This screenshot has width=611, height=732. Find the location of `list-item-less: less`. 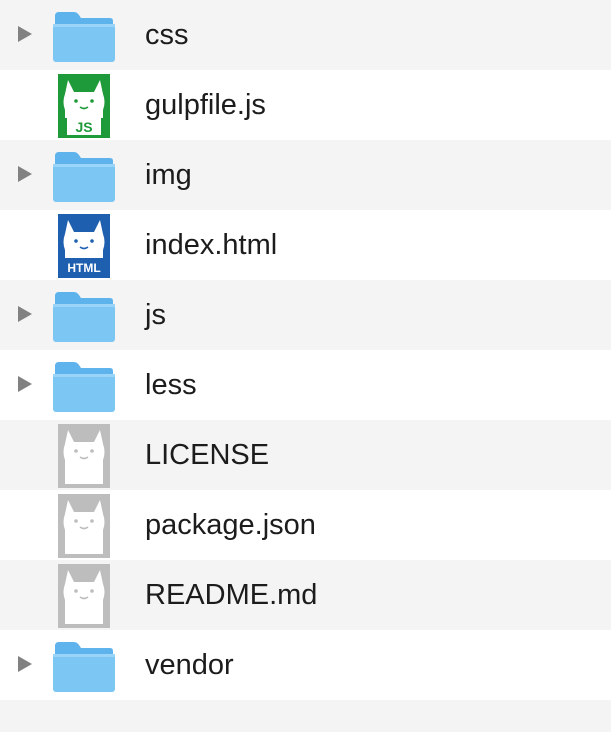

list-item-less: less is located at coordinates (305, 385).